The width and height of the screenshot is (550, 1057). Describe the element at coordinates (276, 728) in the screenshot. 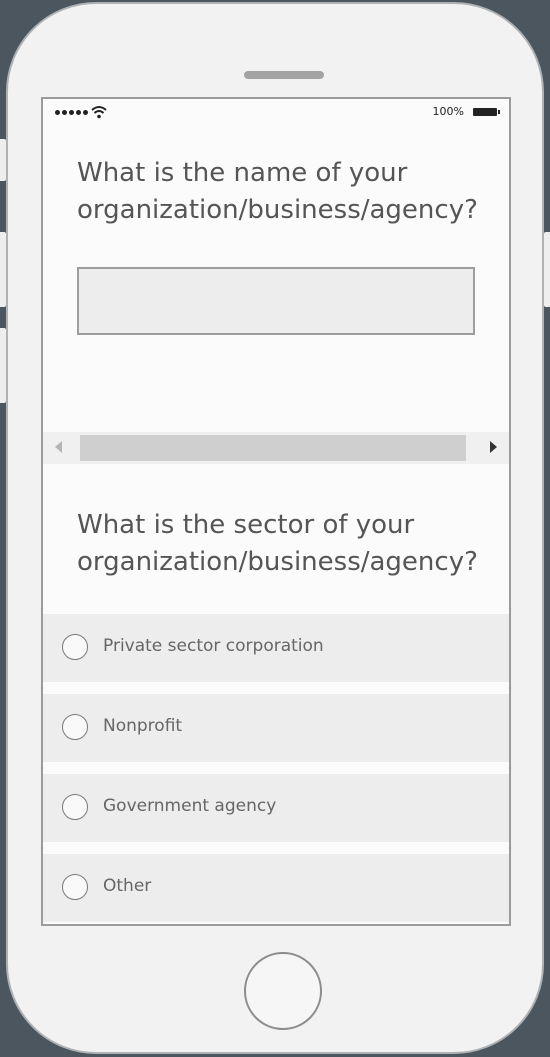

I see `option-nonprofit: Nonprofit` at that location.